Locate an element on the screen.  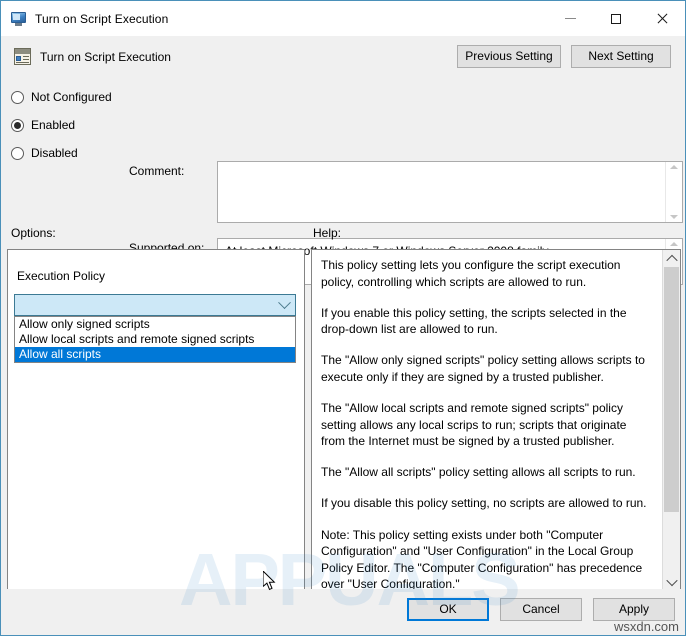
execution-policy-combobox is located at coordinates (155, 305).